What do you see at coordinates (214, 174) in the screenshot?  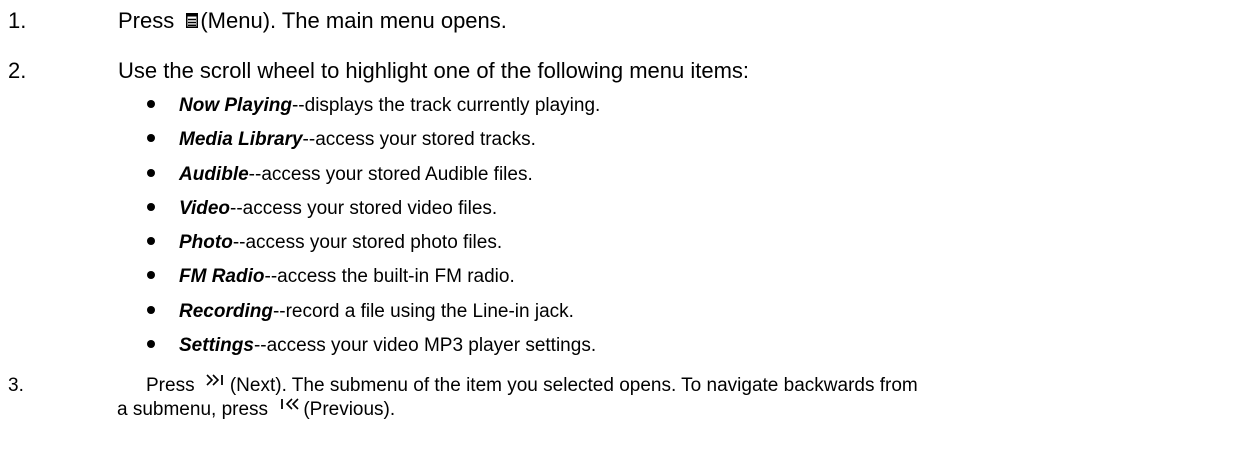 I see `list-item-term: Audible` at bounding box center [214, 174].